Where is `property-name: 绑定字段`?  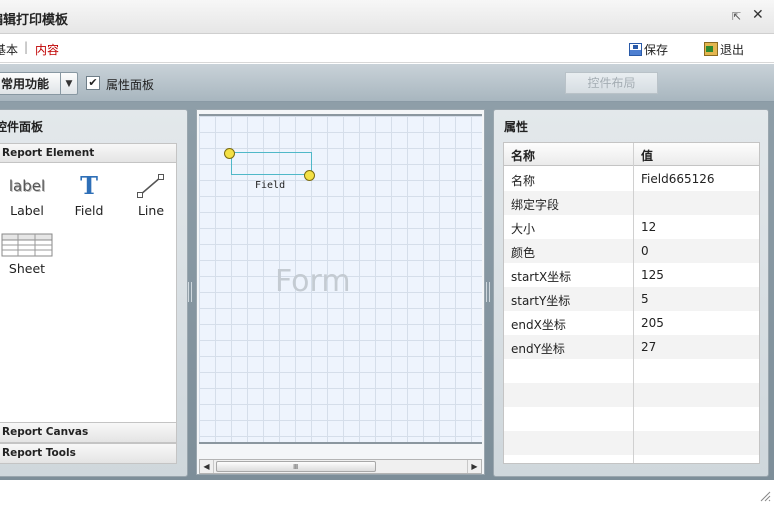 property-name: 绑定字段 is located at coordinates (535, 205).